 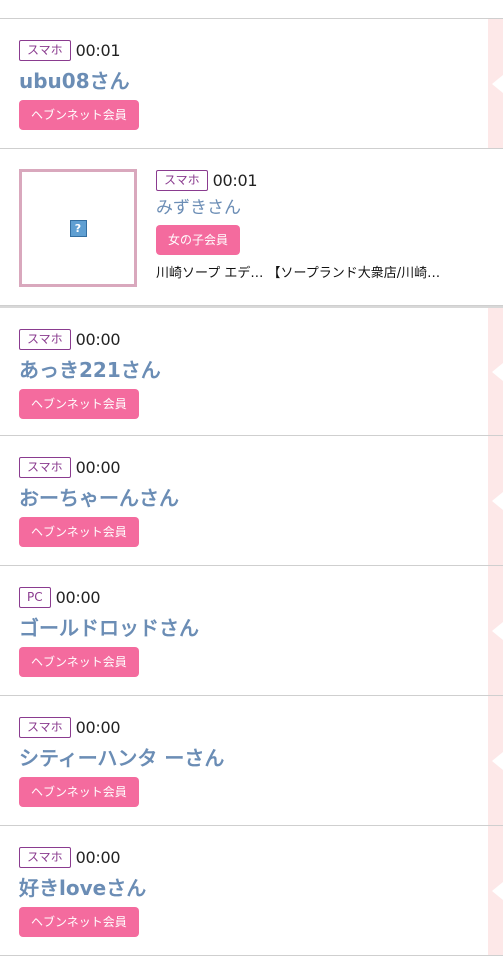 I want to click on visitor-row: スマホ 00:00 おーちゃーんさん ヘブンネット会員, so click(x=251, y=501).